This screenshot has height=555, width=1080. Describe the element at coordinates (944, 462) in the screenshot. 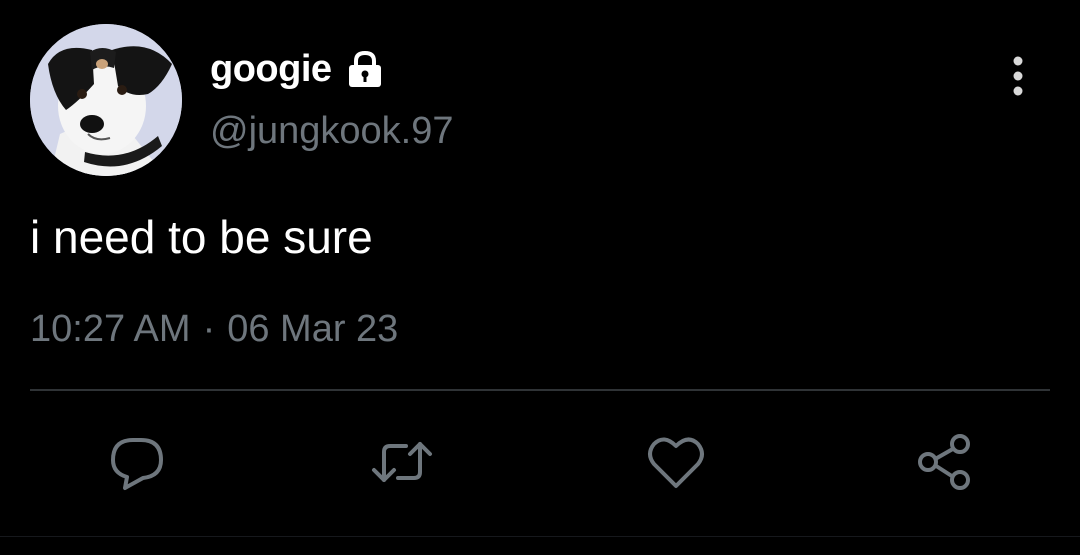

I see `share-icon` at that location.